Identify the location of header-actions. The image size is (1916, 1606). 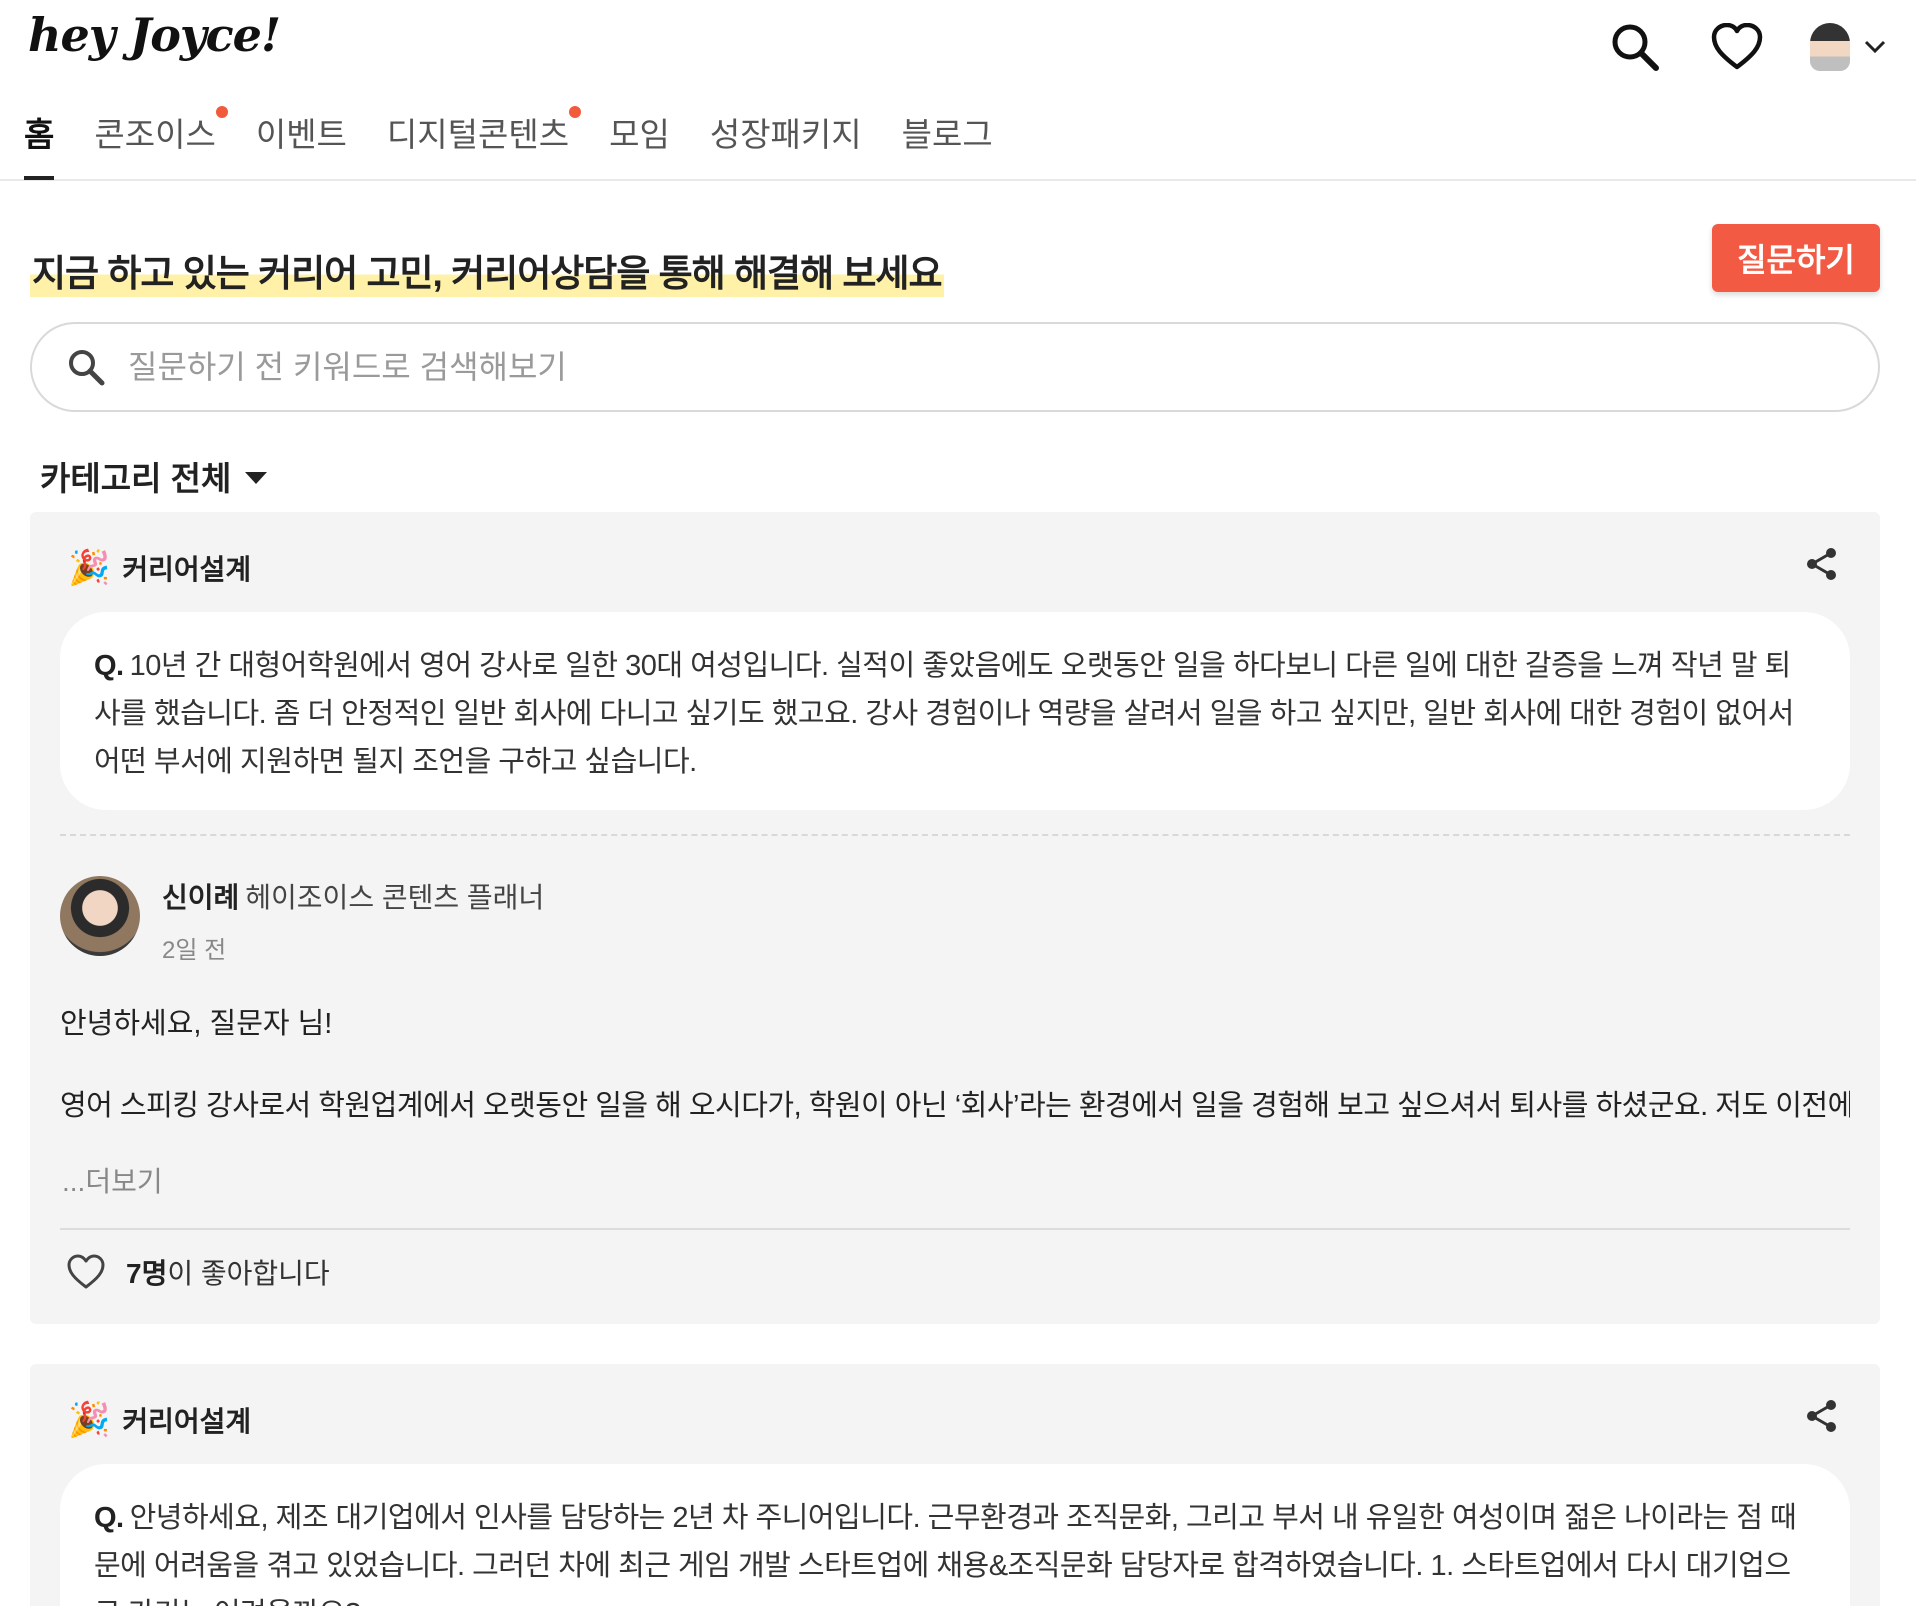
(1746, 47).